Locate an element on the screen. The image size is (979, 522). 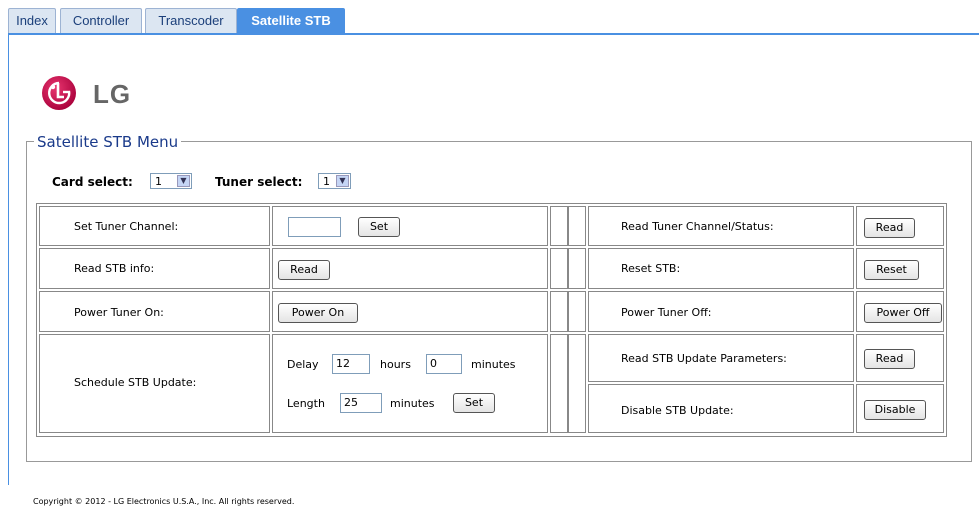
hours-label: hours is located at coordinates (395, 364).